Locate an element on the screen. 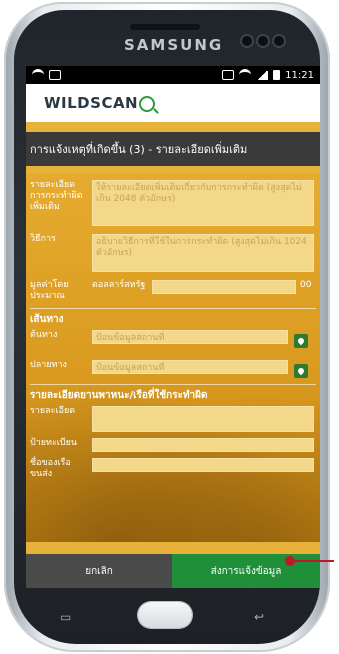 Image resolution: width=339 pixels, height=654 pixels. hardware-keys: ▭ ↩ is located at coordinates (165, 618).